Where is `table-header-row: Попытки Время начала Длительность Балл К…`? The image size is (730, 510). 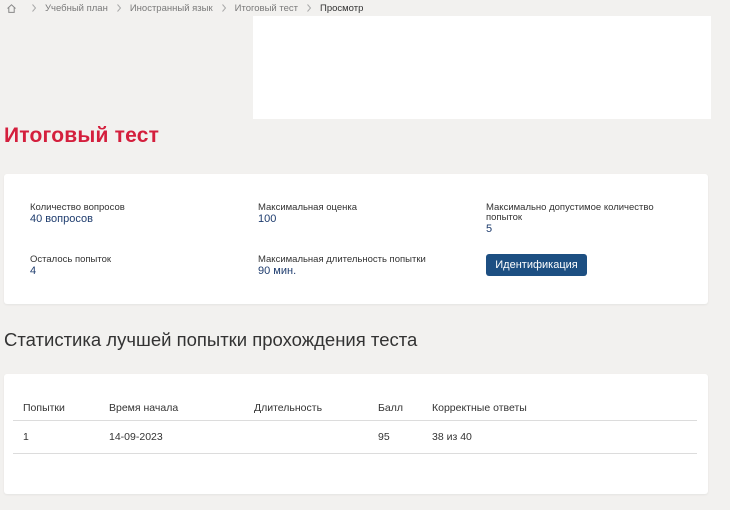
table-header-row: Попытки Время начала Длительность Балл К… is located at coordinates (355, 408).